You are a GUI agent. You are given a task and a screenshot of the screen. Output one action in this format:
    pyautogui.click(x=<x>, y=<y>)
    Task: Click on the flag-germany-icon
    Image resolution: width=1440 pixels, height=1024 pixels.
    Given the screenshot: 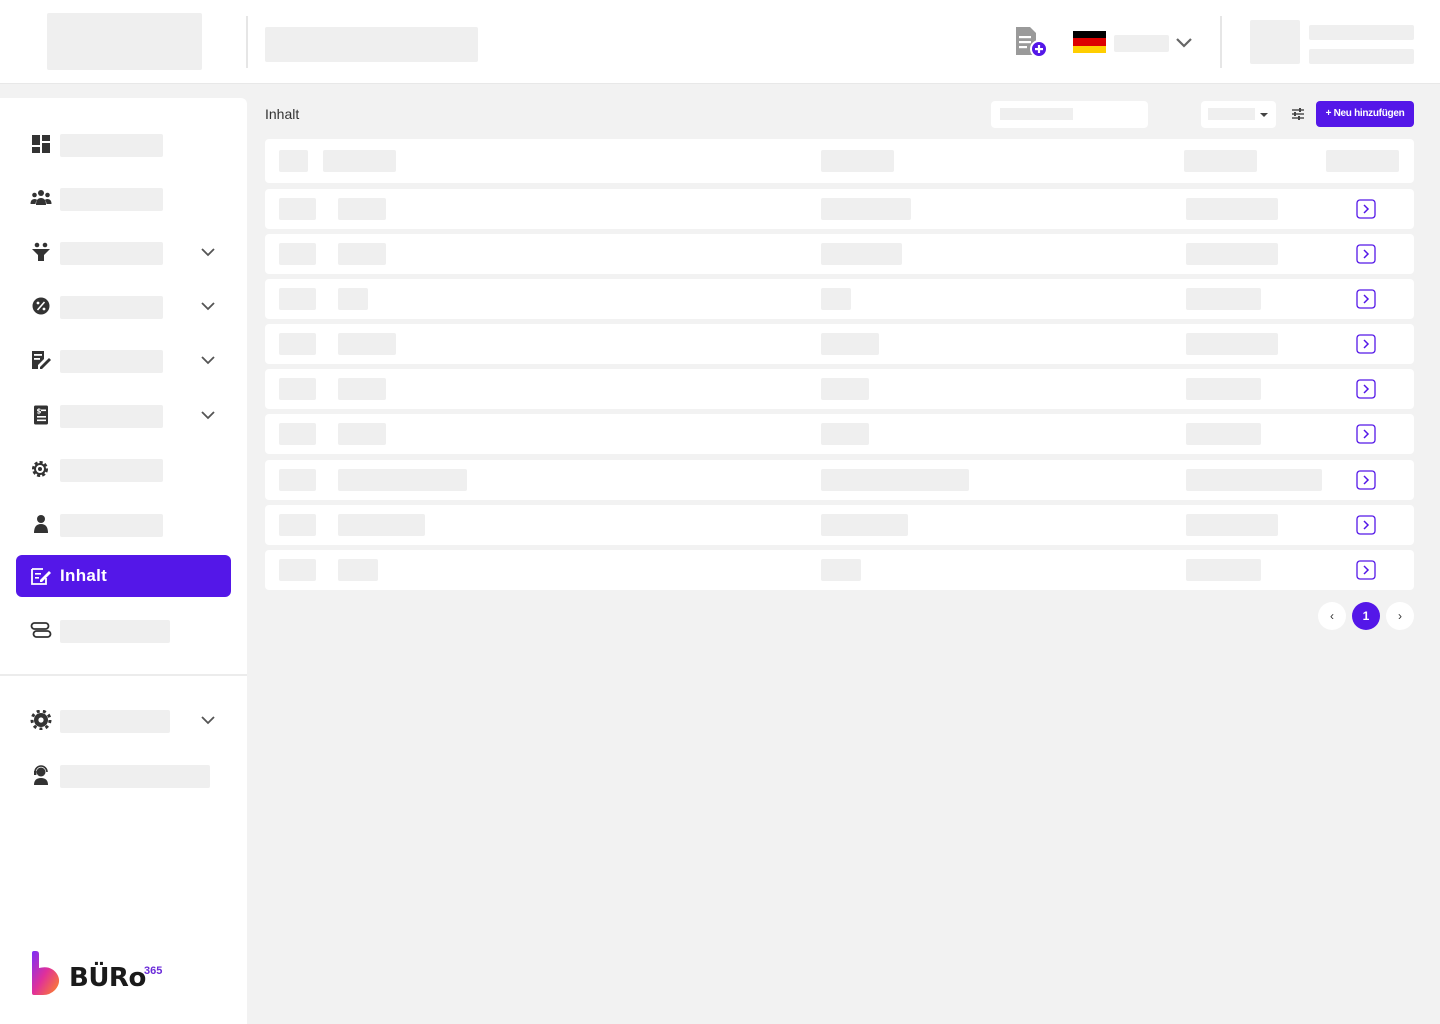 What is the action you would take?
    pyautogui.click(x=1089, y=42)
    